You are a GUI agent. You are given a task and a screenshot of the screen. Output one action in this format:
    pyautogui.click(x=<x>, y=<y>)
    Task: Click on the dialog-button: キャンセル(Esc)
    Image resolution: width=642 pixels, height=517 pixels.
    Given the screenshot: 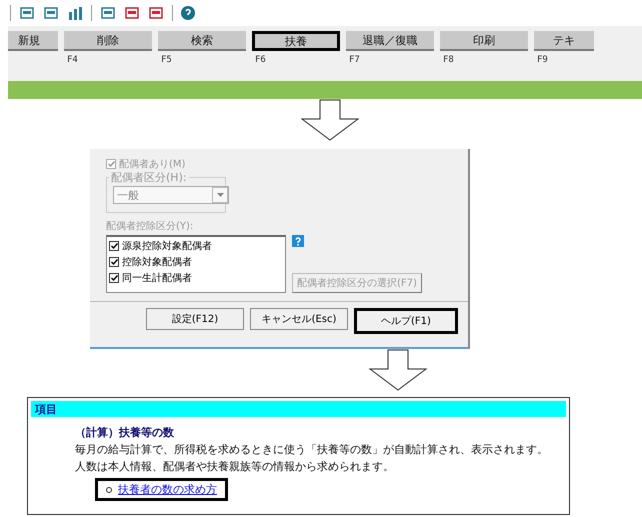 What is the action you would take?
    pyautogui.click(x=299, y=319)
    